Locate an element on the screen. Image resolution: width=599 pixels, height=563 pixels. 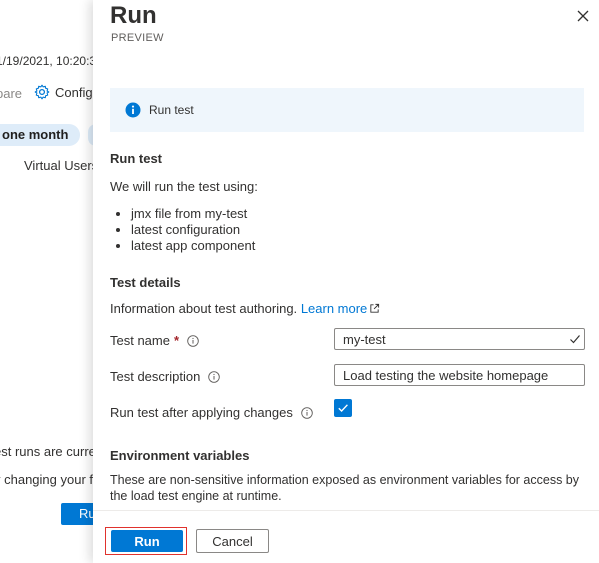
test-details-info-text: Information about test authoring. is located at coordinates (204, 308).